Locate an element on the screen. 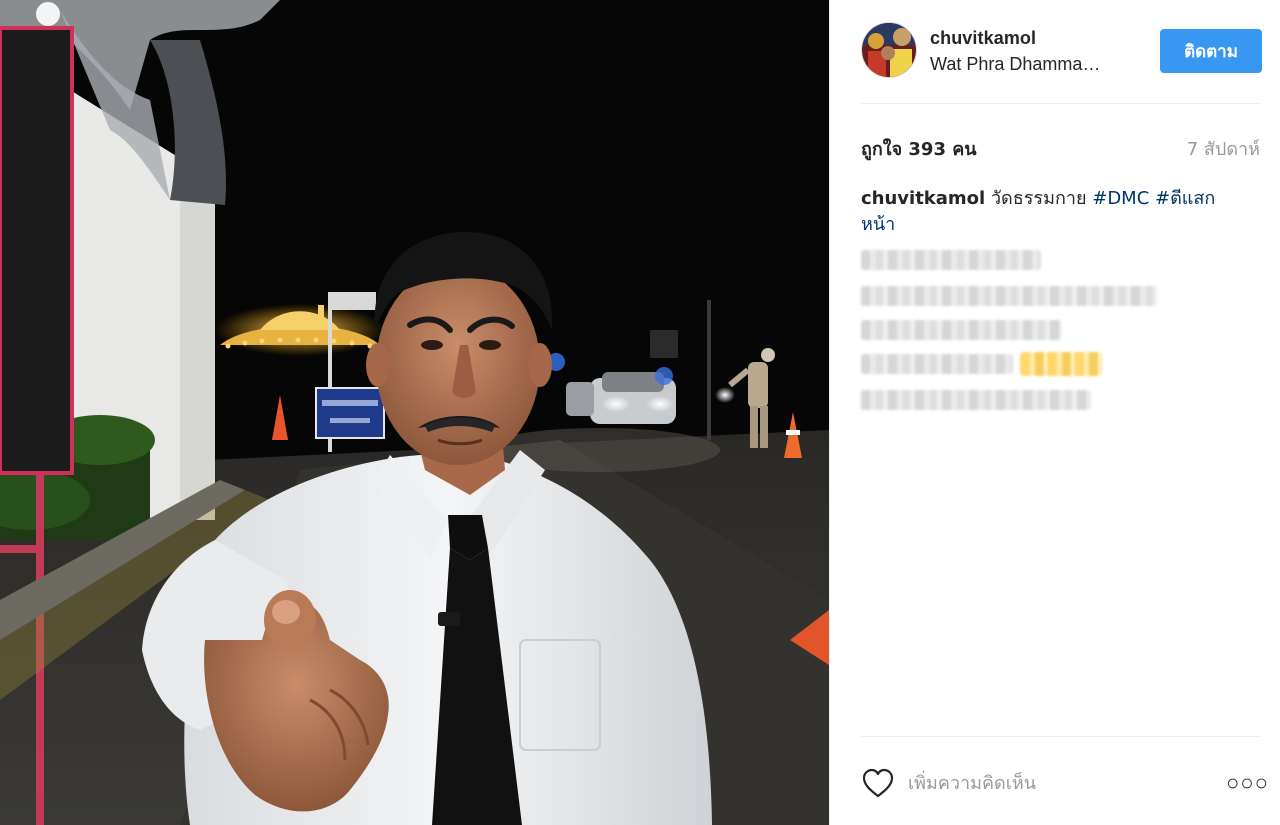 The height and width of the screenshot is (825, 1280). caption-username: chuvitkamol is located at coordinates (923, 198).